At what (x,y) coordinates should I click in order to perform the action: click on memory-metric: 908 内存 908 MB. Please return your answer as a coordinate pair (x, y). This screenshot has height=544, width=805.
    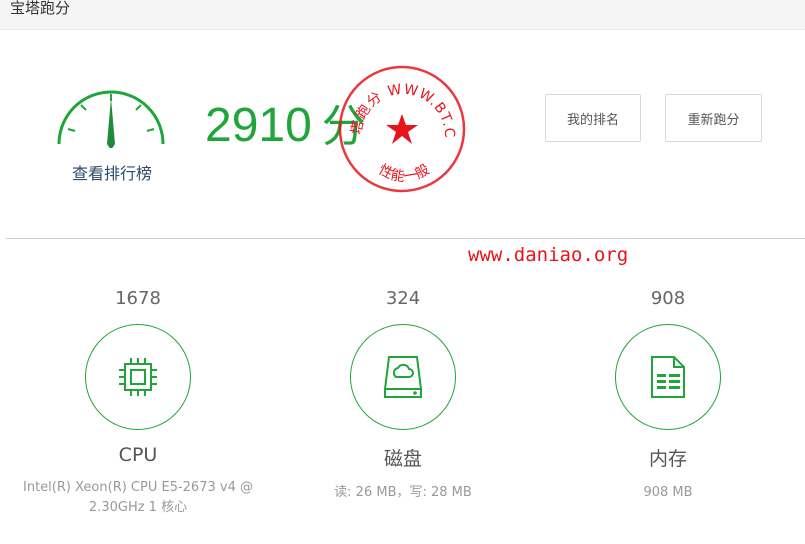
    Looking at the image, I should click on (668, 394).